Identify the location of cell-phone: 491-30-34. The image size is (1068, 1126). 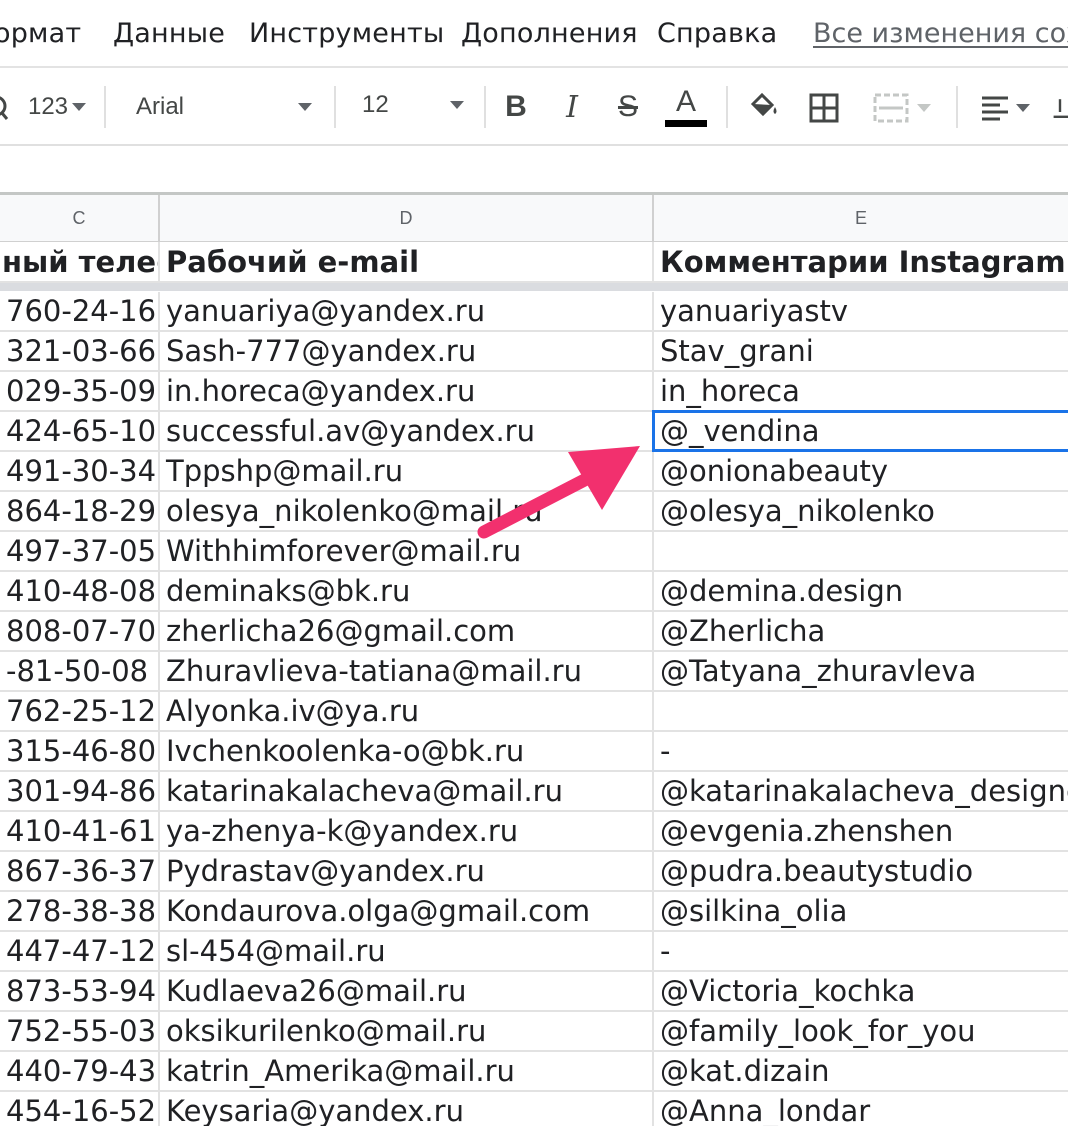
(80, 472).